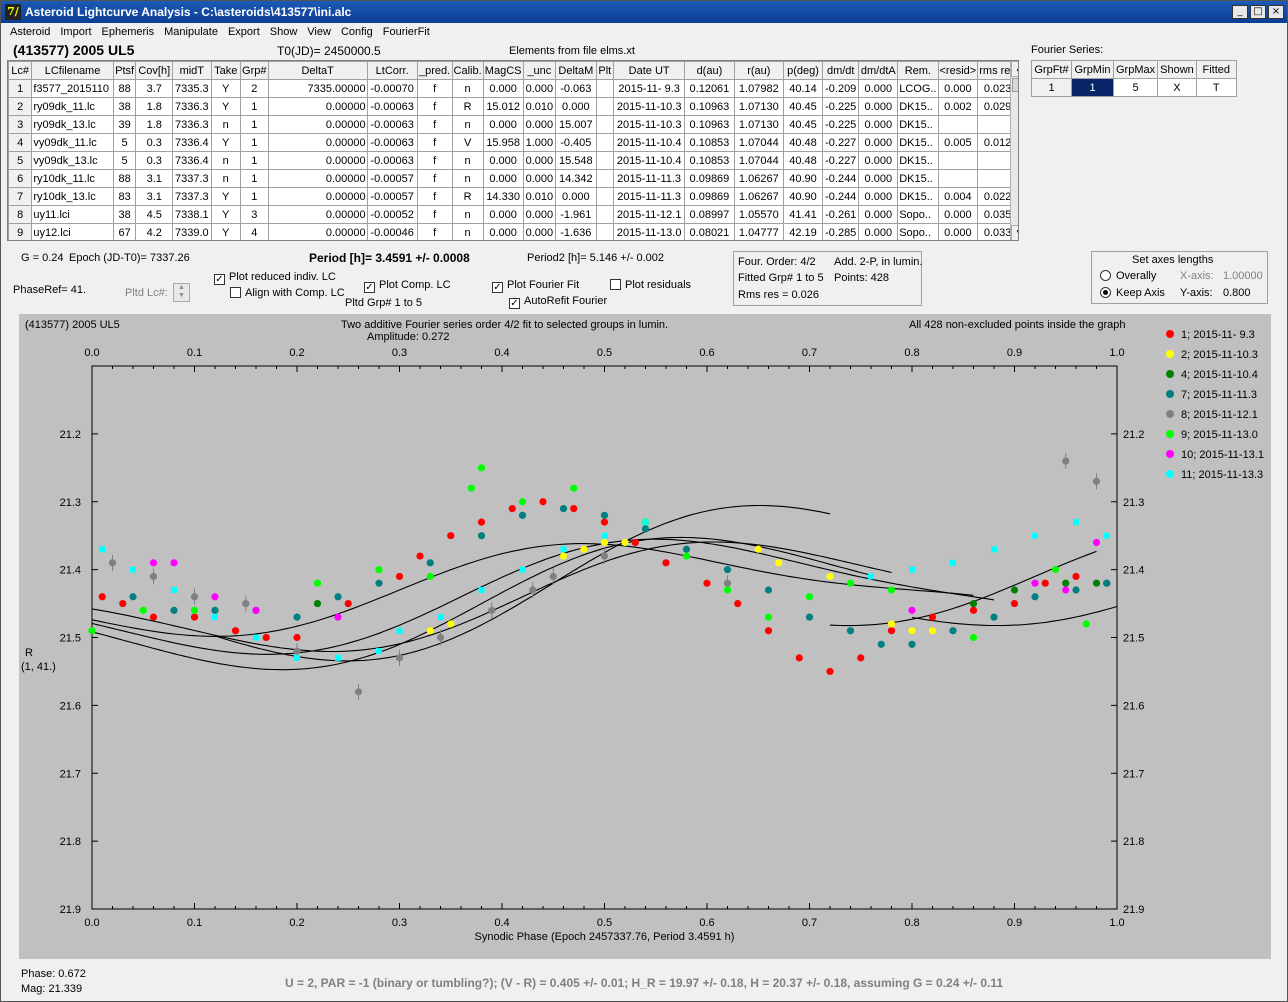 This screenshot has height=1002, width=1288. What do you see at coordinates (225, 70) in the screenshot?
I see `column-header: Take` at bounding box center [225, 70].